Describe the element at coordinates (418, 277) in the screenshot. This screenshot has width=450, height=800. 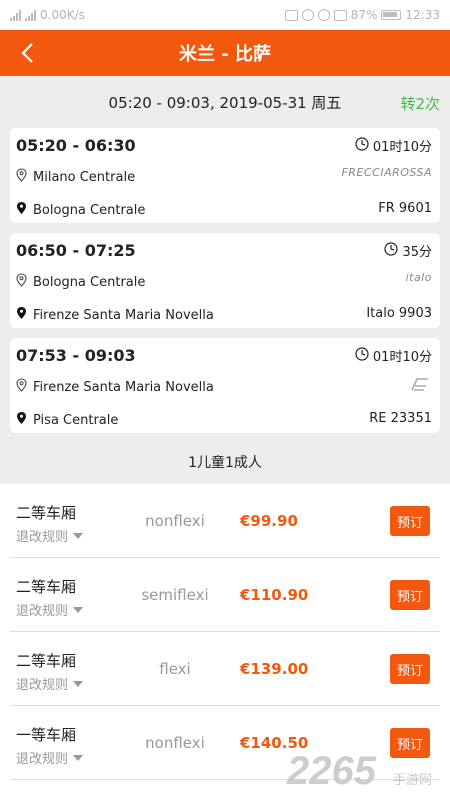
I see `operator-logo: italo` at that location.